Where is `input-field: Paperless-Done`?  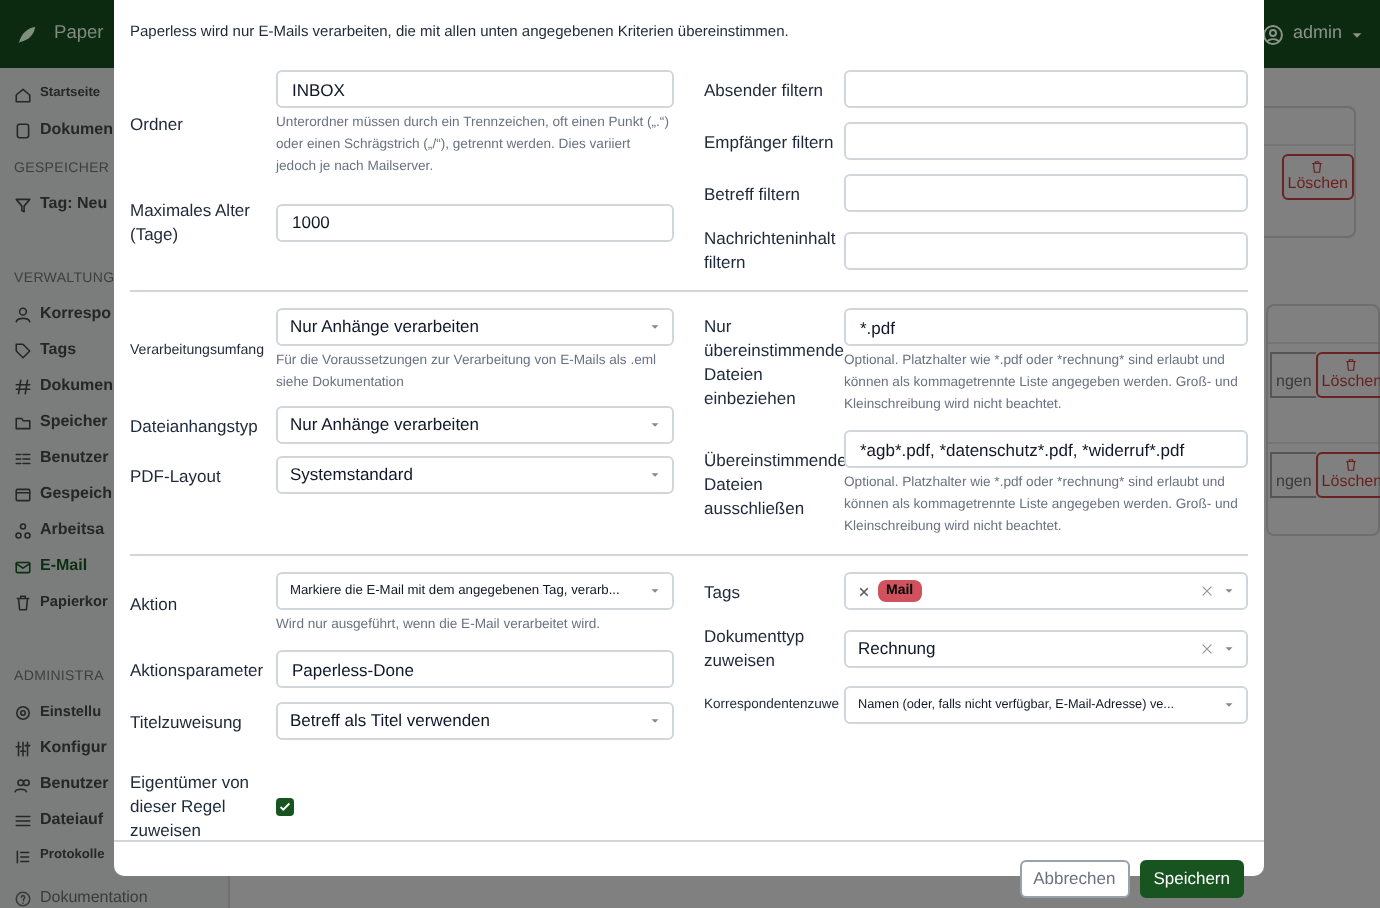
input-field: Paperless-Done is located at coordinates (475, 669).